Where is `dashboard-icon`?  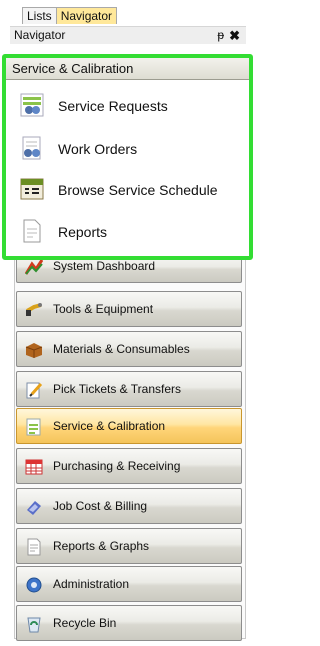
dashboard-icon is located at coordinates (34, 267).